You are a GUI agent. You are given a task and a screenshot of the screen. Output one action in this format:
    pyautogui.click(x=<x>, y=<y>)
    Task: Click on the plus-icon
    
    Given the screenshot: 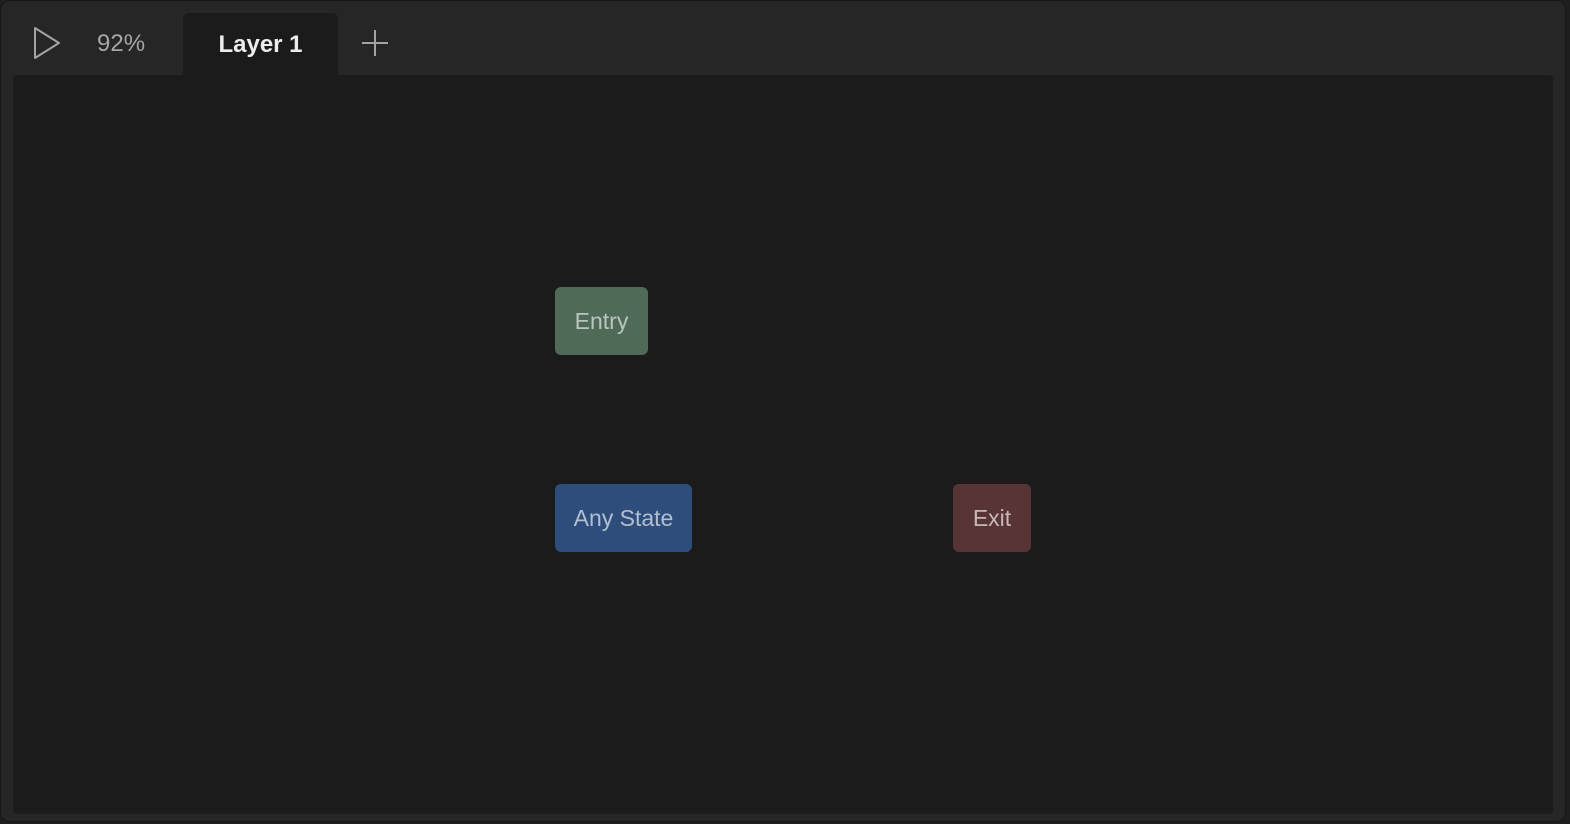 What is the action you would take?
    pyautogui.click(x=375, y=43)
    